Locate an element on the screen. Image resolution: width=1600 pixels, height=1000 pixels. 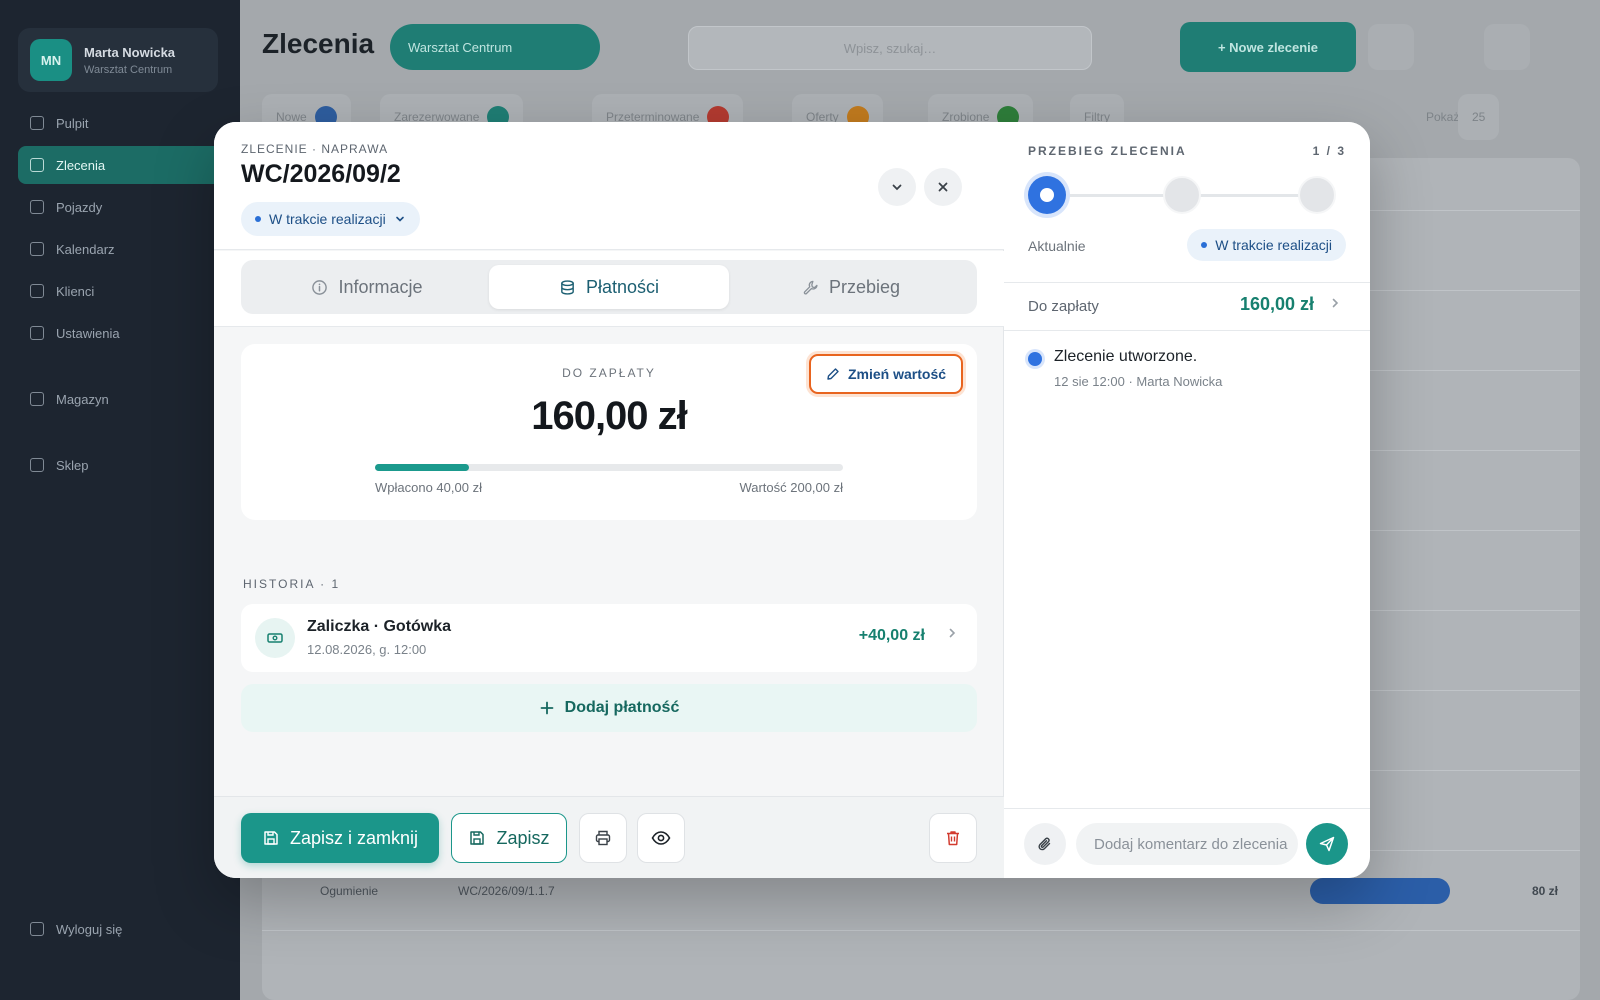
print-button is located at coordinates (603, 838).